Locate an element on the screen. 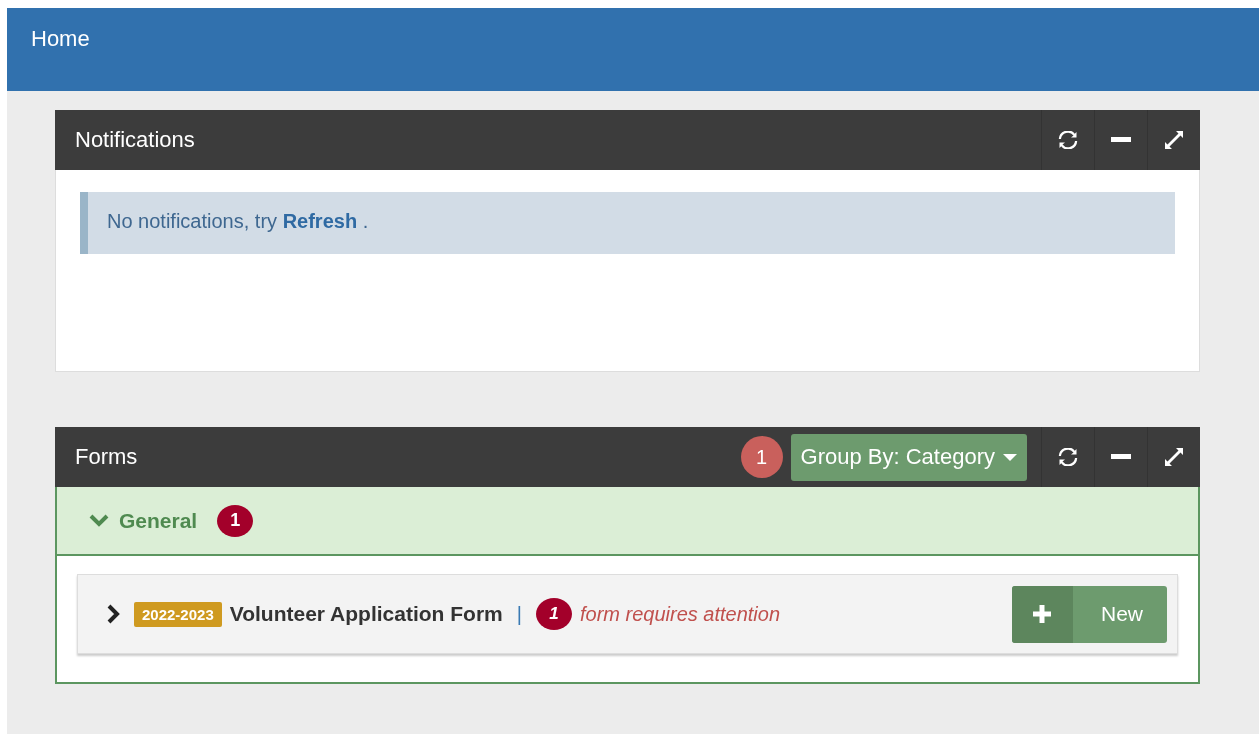  plus-icon is located at coordinates (1042, 614).